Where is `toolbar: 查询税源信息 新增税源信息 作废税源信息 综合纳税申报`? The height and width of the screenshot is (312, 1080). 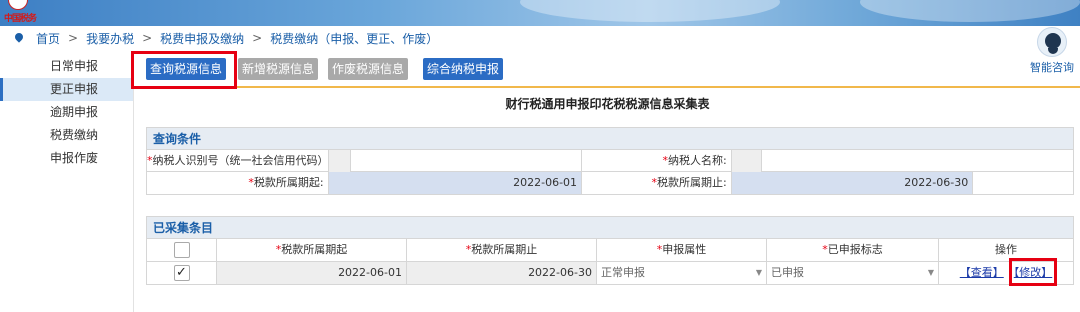
toolbar: 查询税源信息 新增税源信息 作废税源信息 综合纳税申报 is located at coordinates (605, 70).